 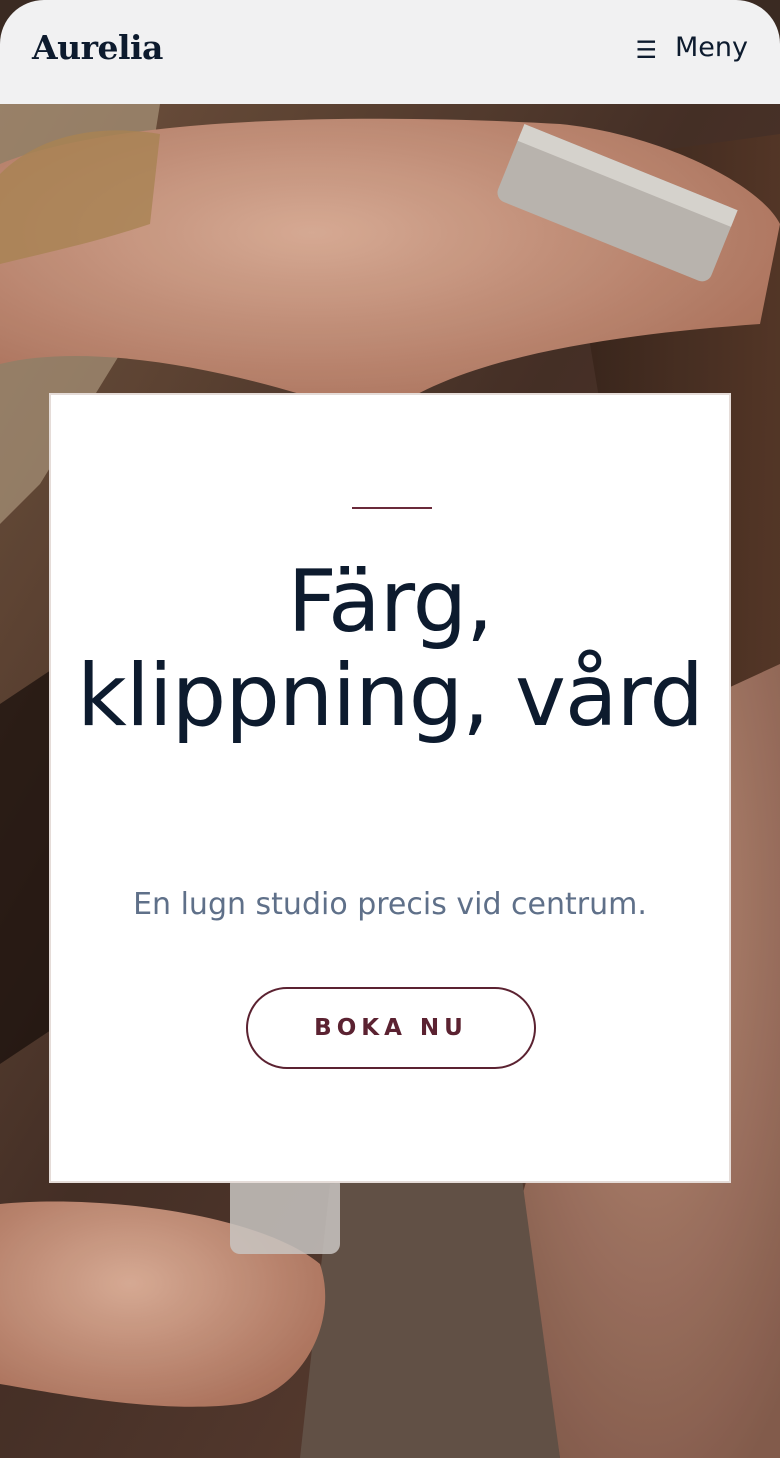 What do you see at coordinates (97, 47) in the screenshot?
I see `brand-logo: Aurelia` at bounding box center [97, 47].